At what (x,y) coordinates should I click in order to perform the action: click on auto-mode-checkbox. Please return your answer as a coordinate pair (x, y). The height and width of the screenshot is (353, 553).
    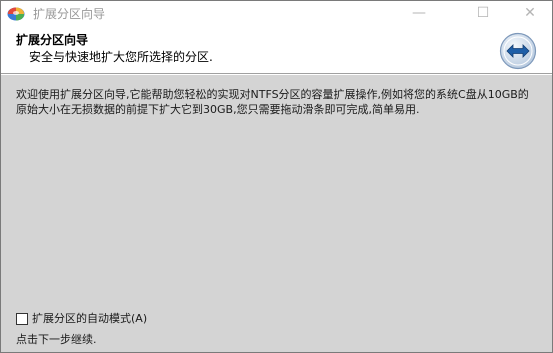
    Looking at the image, I should click on (22, 319).